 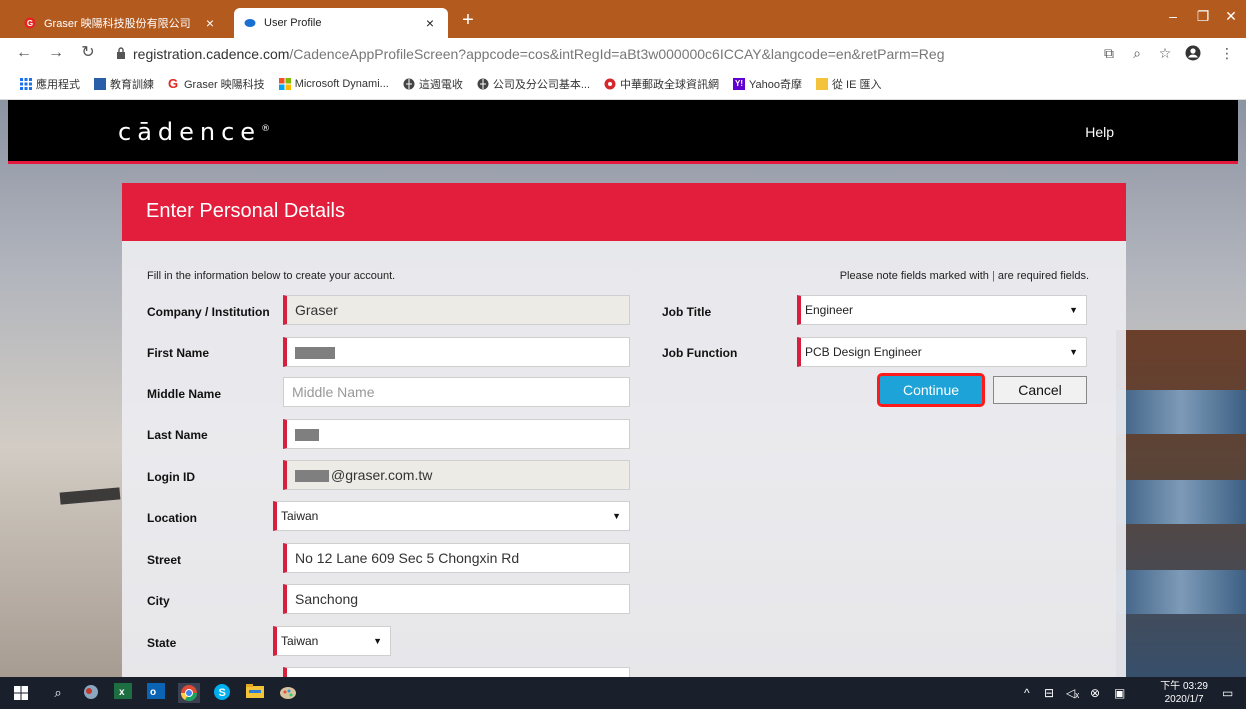 What do you see at coordinates (456, 558) in the screenshot?
I see `street-field: No 12 Lane 609 Sec 5 Chongxin Rd` at bounding box center [456, 558].